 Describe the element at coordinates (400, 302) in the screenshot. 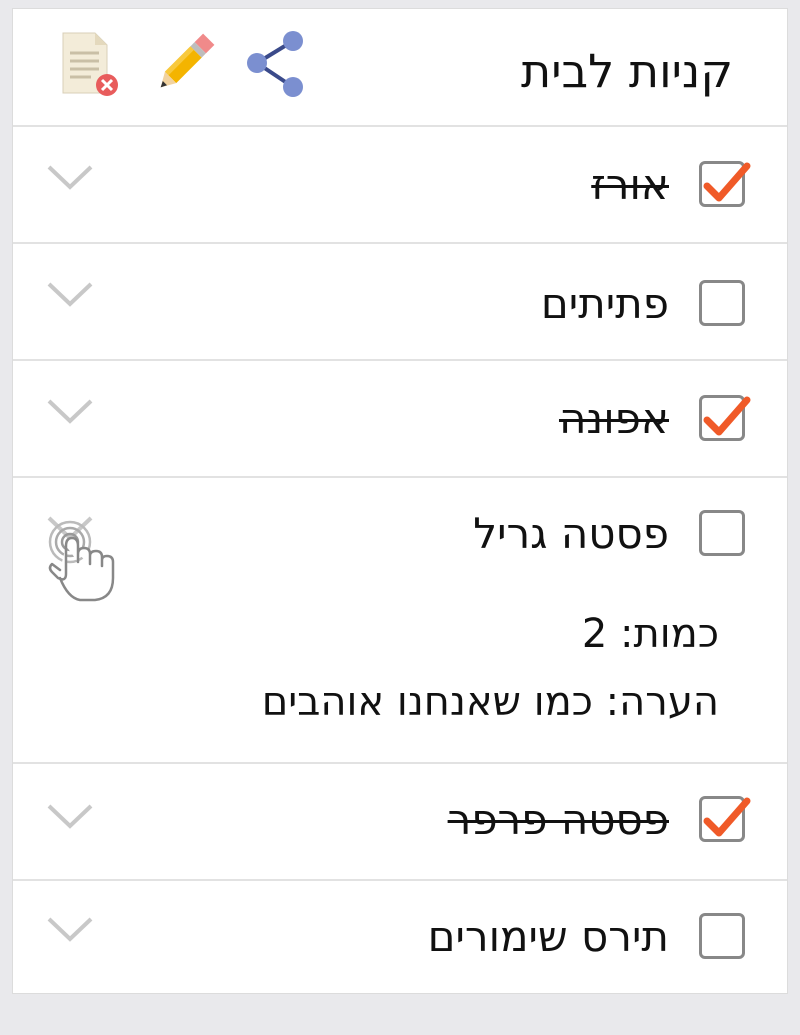

I see `list-item: פתיתים` at that location.